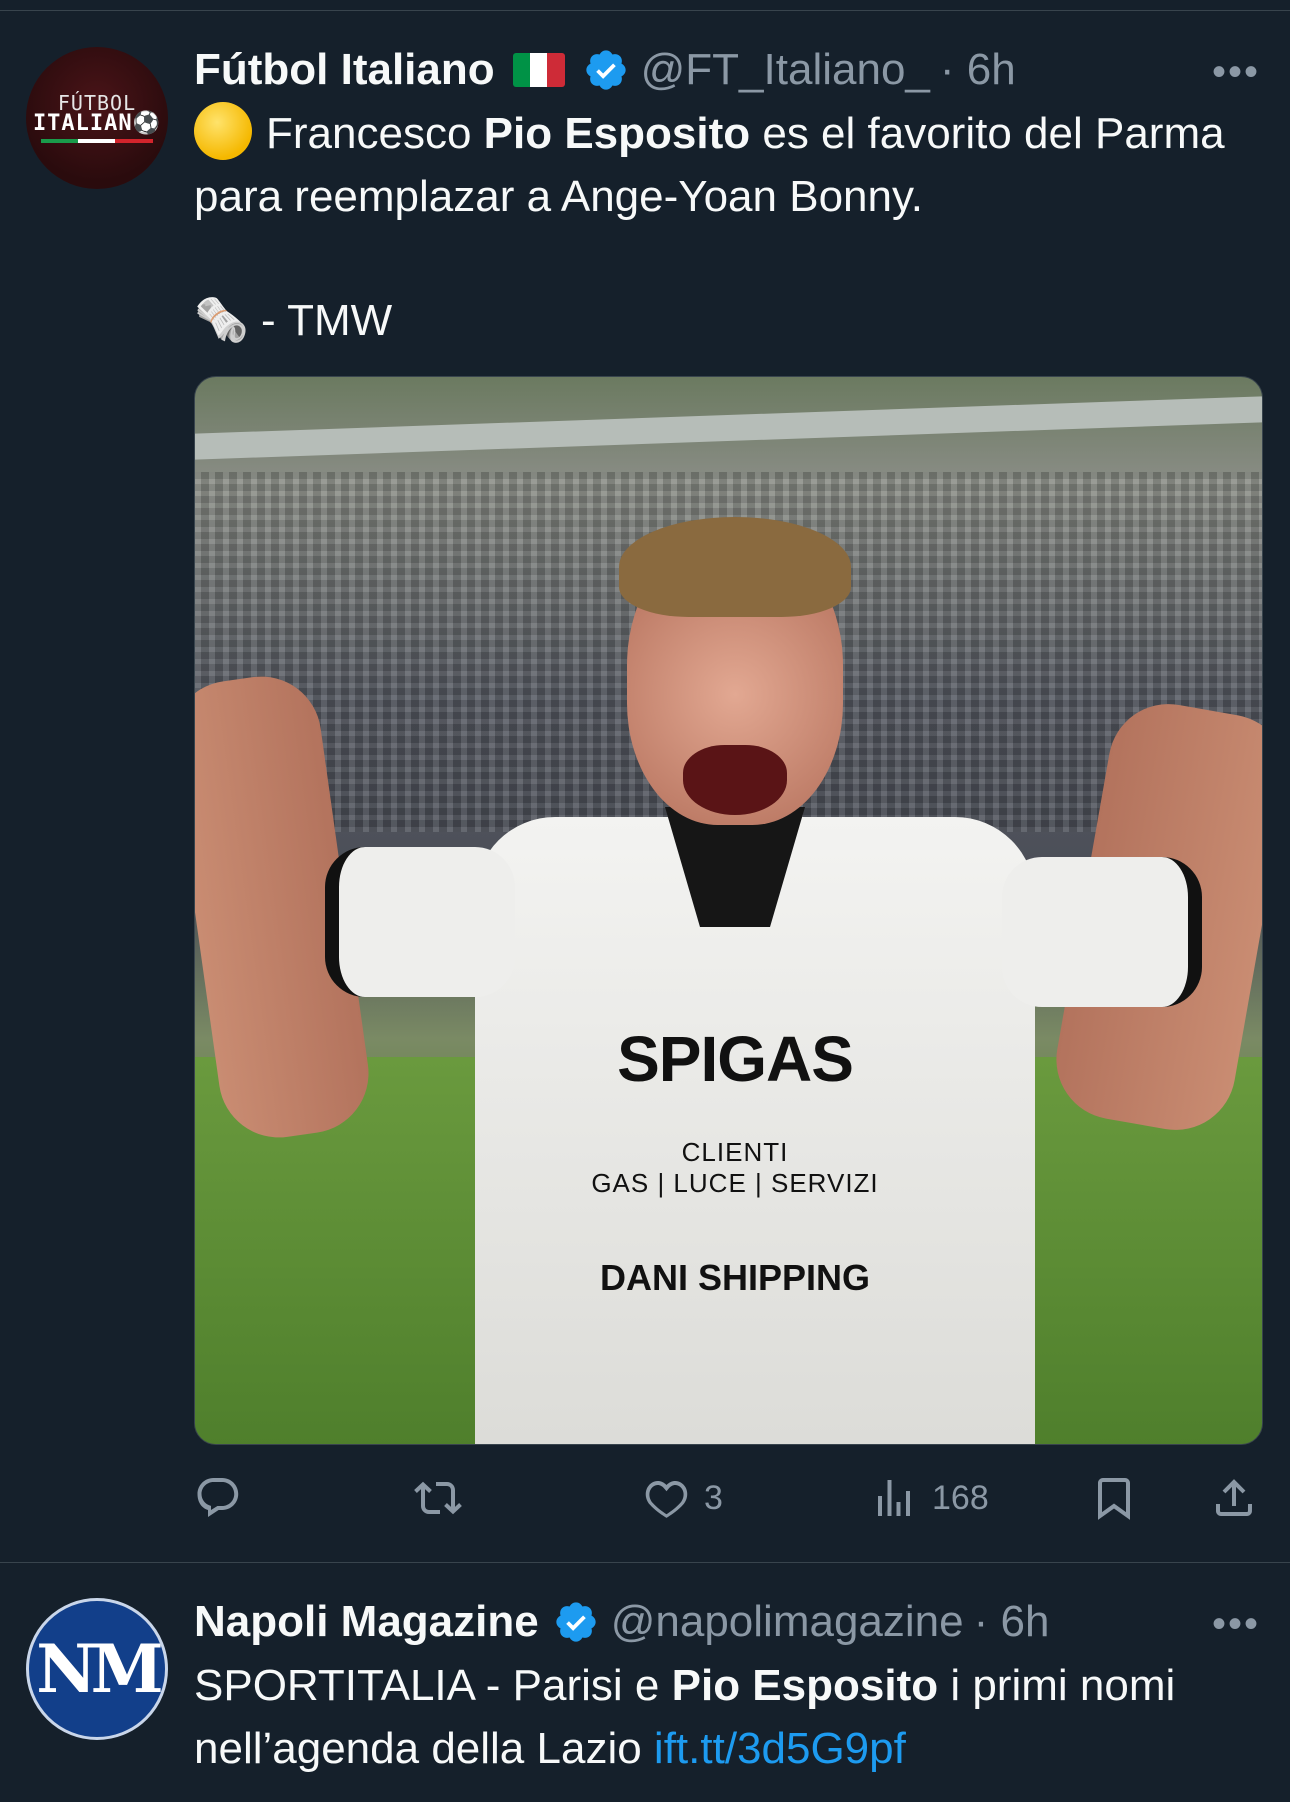 Image resolution: width=1290 pixels, height=1802 pixels. I want to click on avatar: NM, so click(97, 1669).